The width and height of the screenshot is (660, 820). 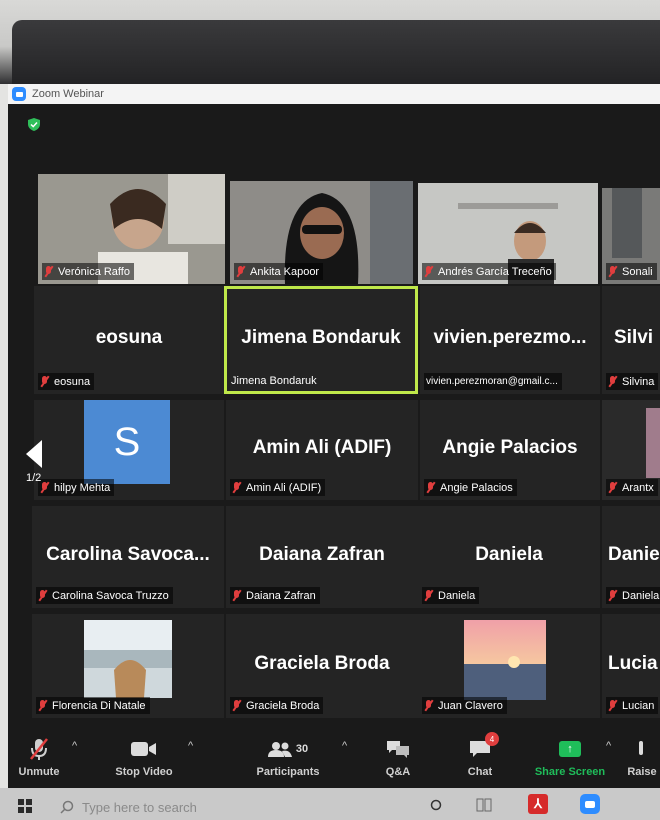 I want to click on participant-name-label: Amin Ali (ADIF), so click(x=278, y=487).